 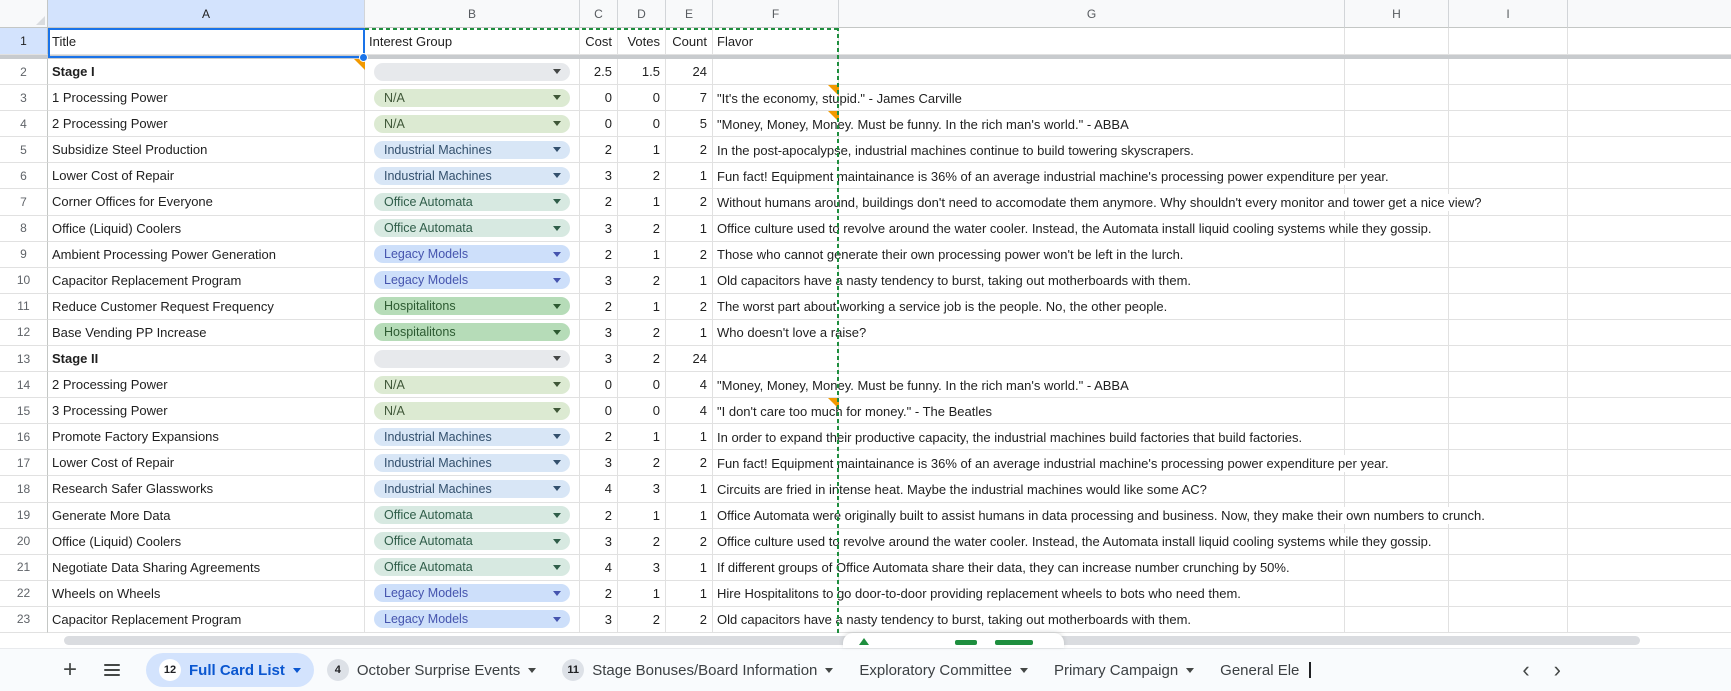 I want to click on tab-general-ele: General Ele, so click(x=1265, y=670).